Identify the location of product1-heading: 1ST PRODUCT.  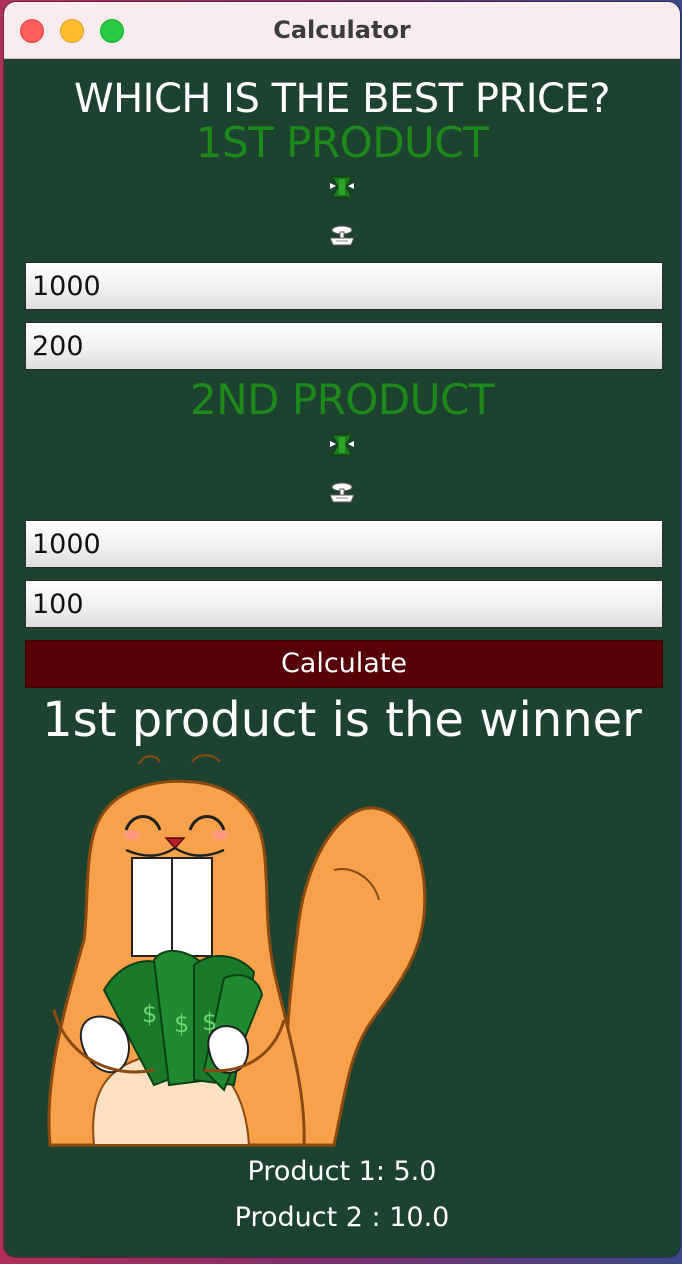
(342, 142).